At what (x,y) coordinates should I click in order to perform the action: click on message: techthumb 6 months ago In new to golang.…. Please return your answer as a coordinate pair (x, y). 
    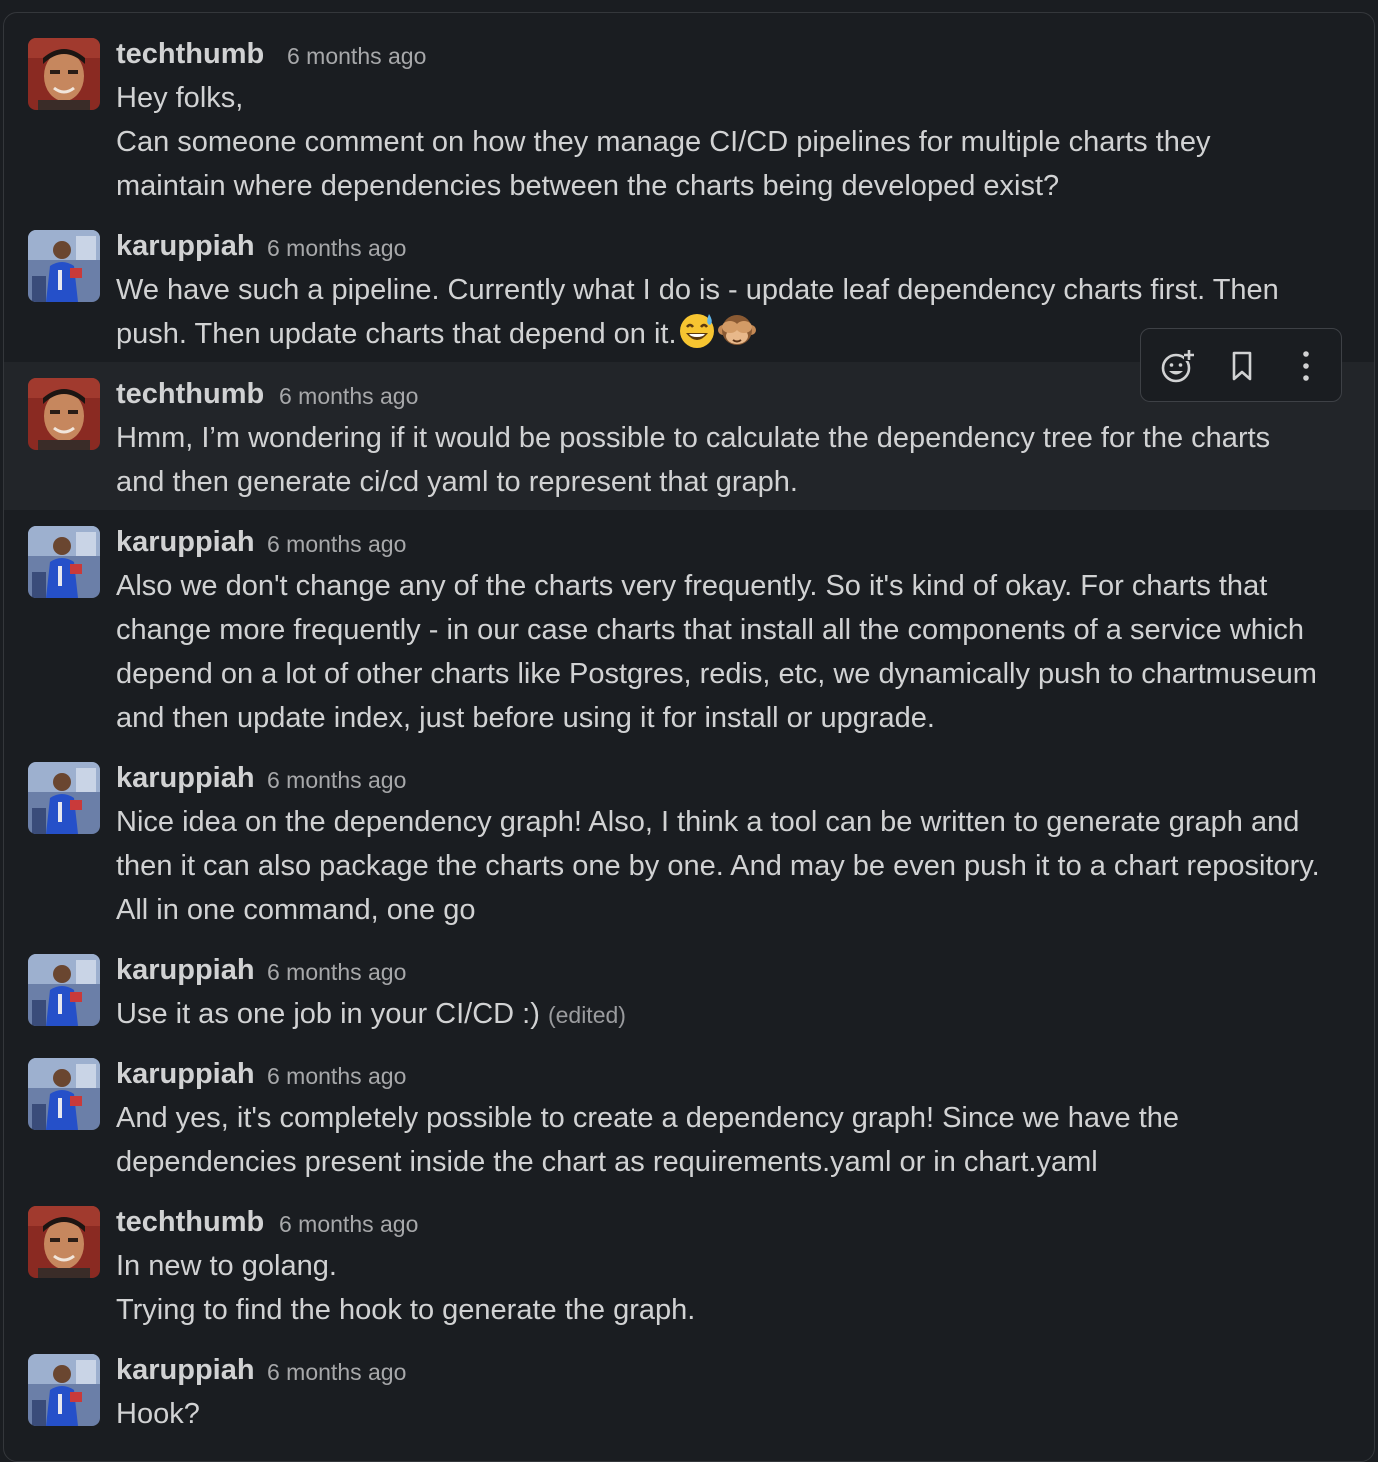
    Looking at the image, I should click on (689, 1267).